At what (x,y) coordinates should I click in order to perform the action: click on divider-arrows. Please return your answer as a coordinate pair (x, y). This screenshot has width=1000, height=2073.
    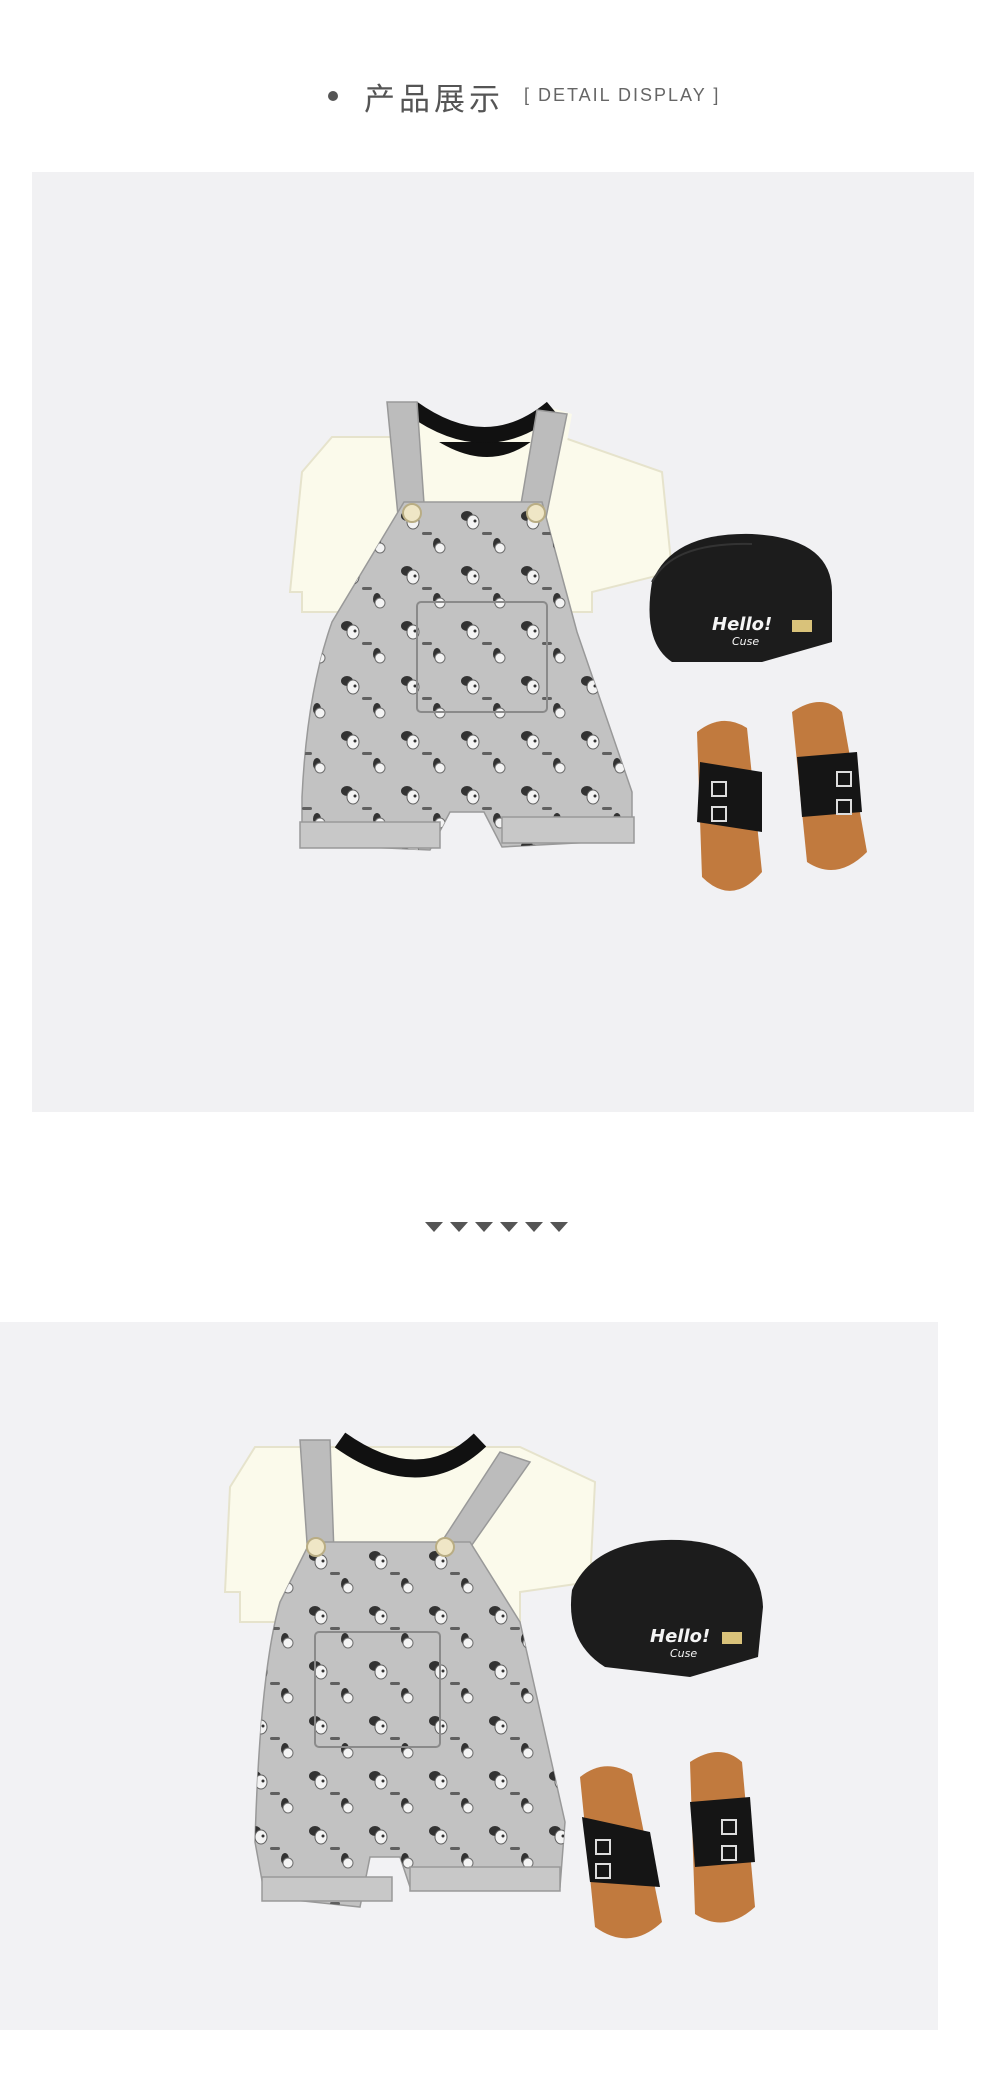
    Looking at the image, I should click on (500, 1229).